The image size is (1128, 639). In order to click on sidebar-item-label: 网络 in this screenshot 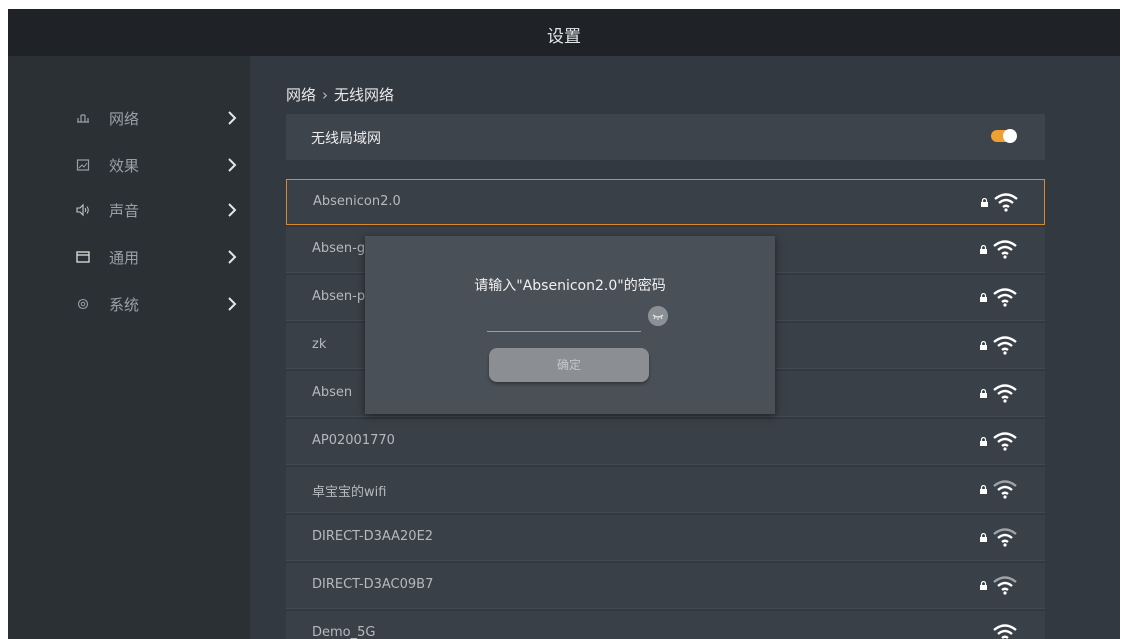, I will do `click(124, 119)`.